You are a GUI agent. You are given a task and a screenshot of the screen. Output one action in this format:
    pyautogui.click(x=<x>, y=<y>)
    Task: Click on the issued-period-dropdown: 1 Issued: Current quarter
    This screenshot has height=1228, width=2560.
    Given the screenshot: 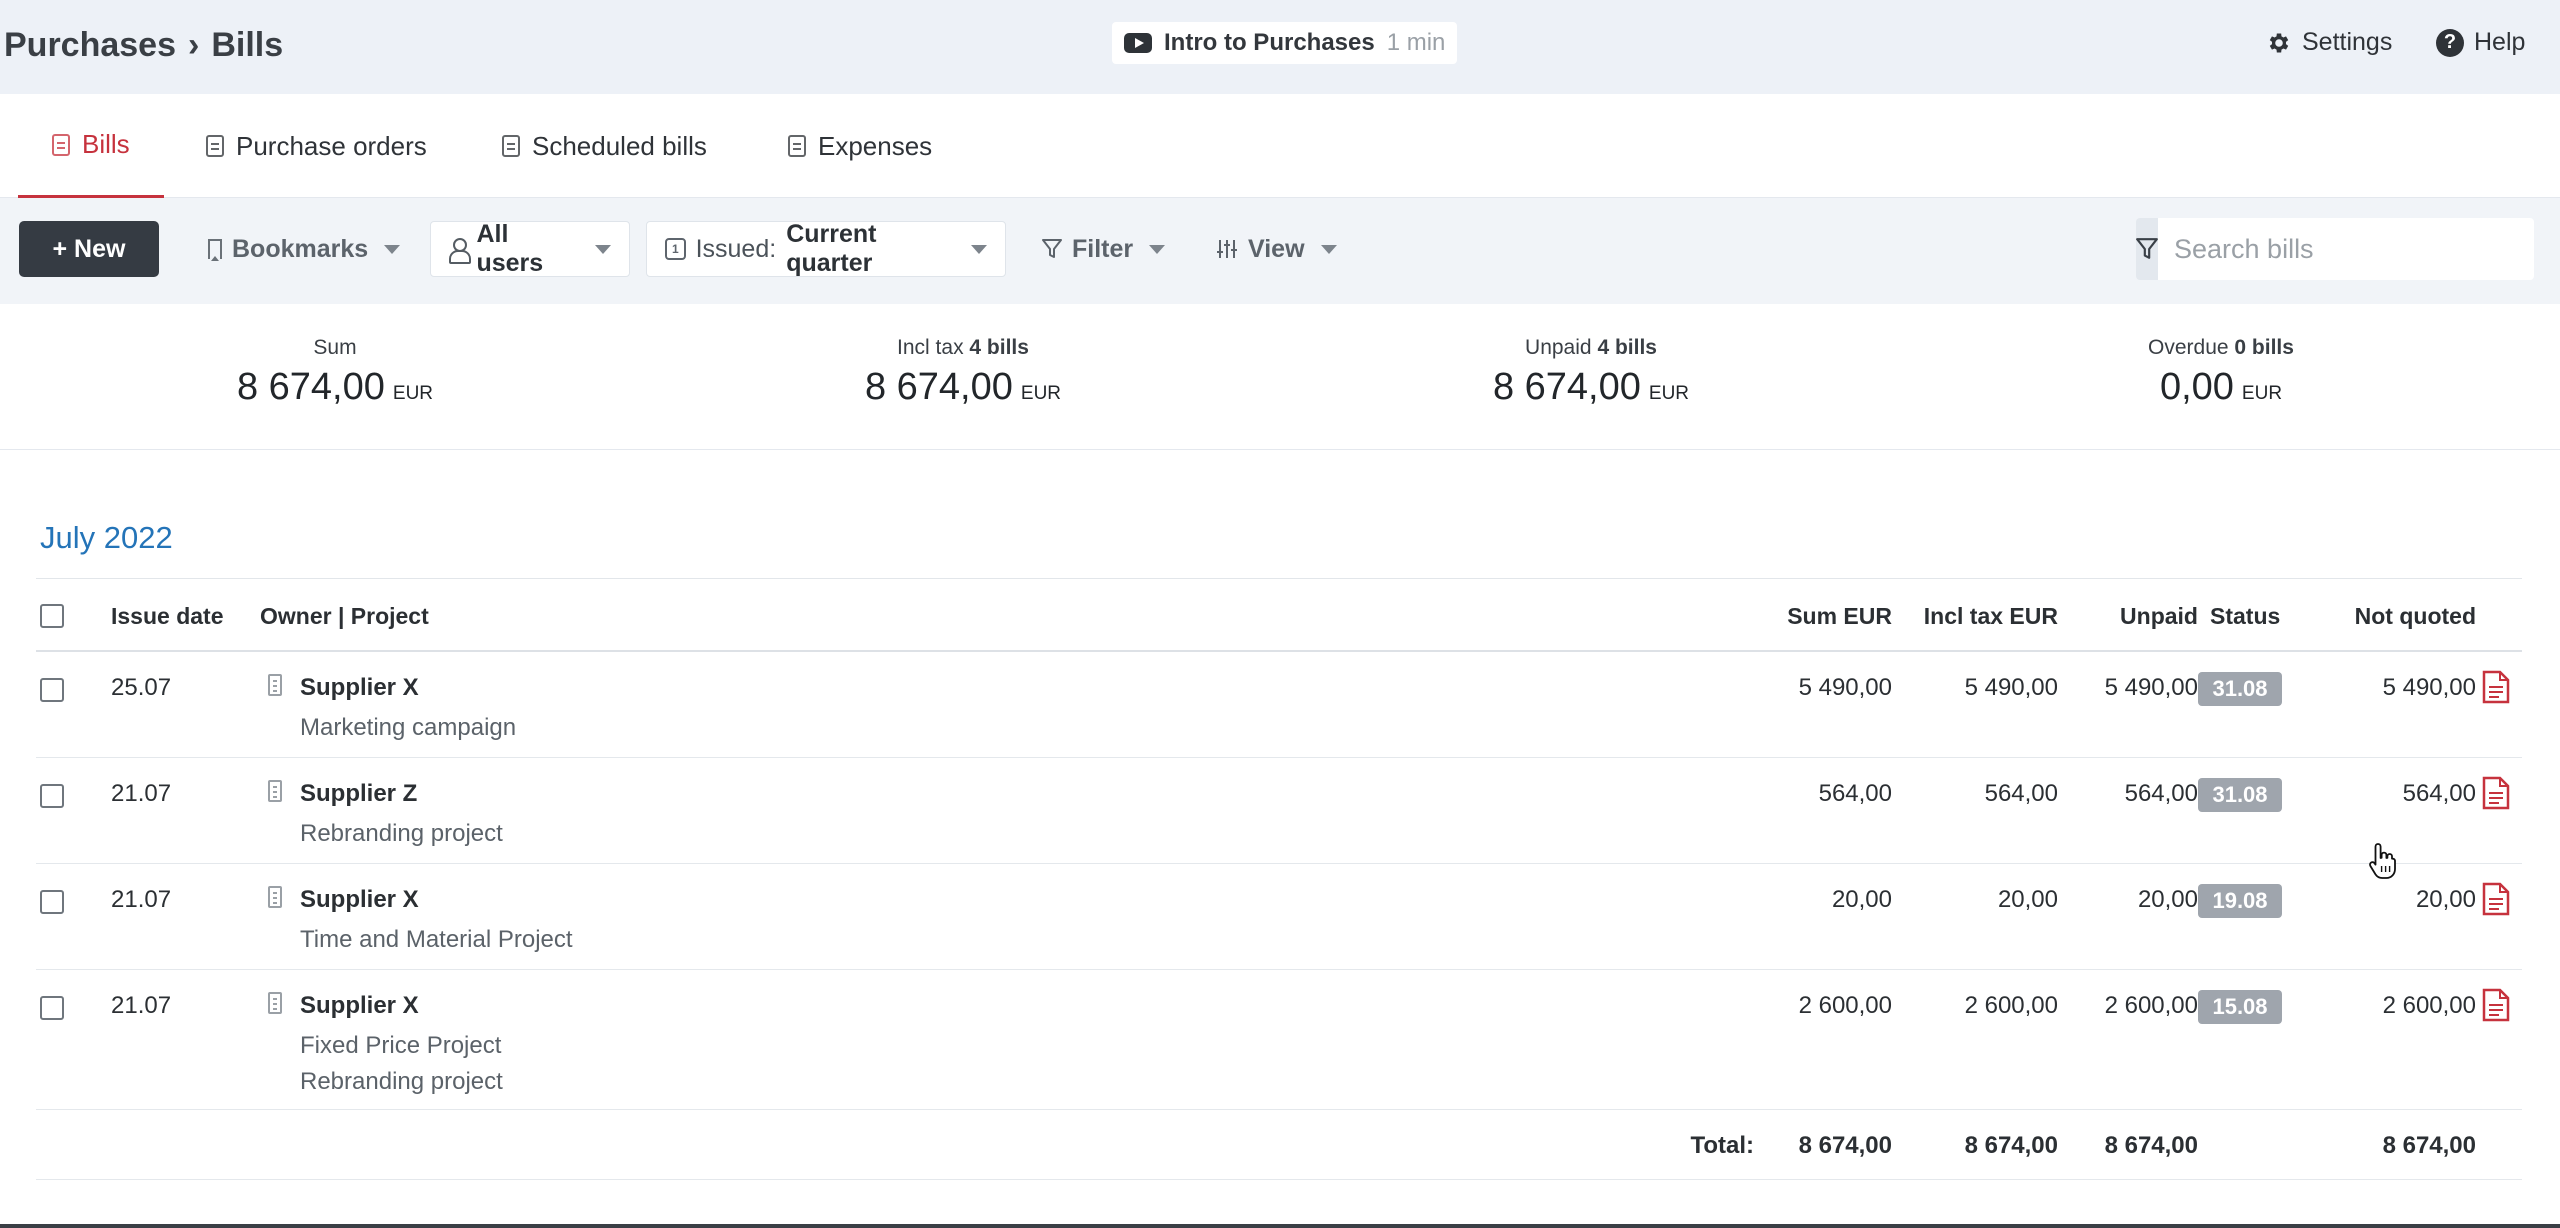 What is the action you would take?
    pyautogui.click(x=826, y=248)
    